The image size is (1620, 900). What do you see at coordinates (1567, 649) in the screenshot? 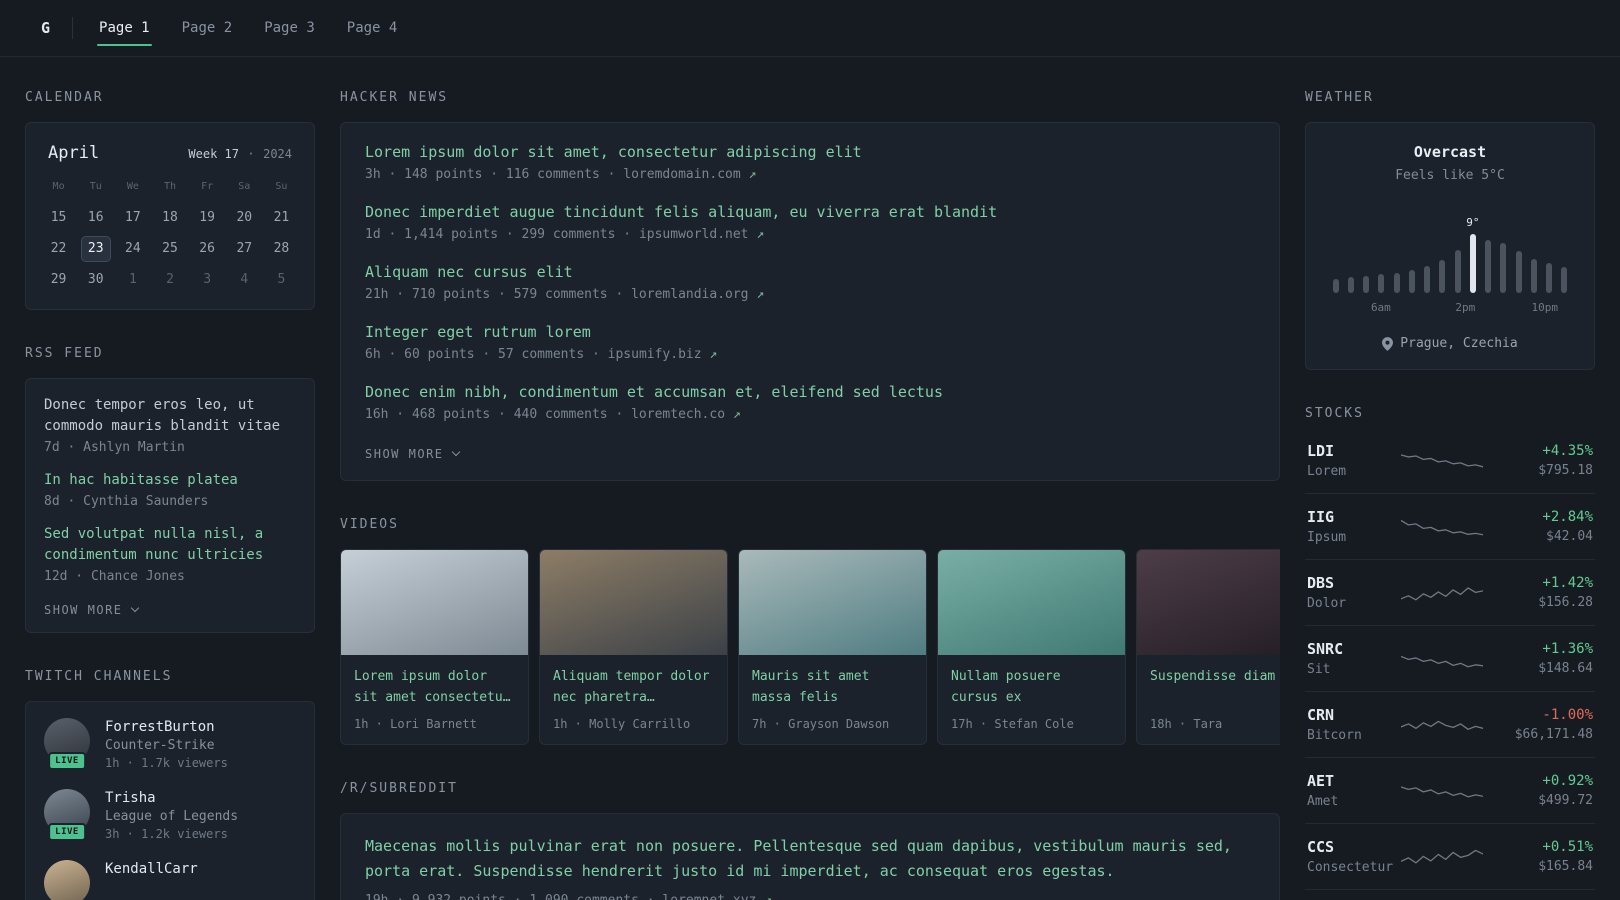
I see `stock-change: +1.36%` at bounding box center [1567, 649].